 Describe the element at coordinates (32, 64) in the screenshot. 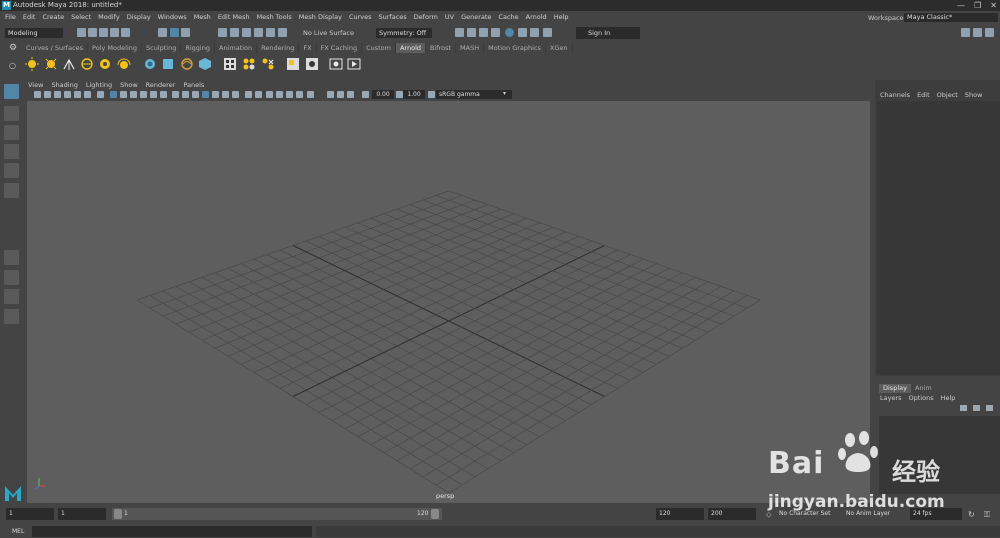

I see `area-light-icon` at that location.